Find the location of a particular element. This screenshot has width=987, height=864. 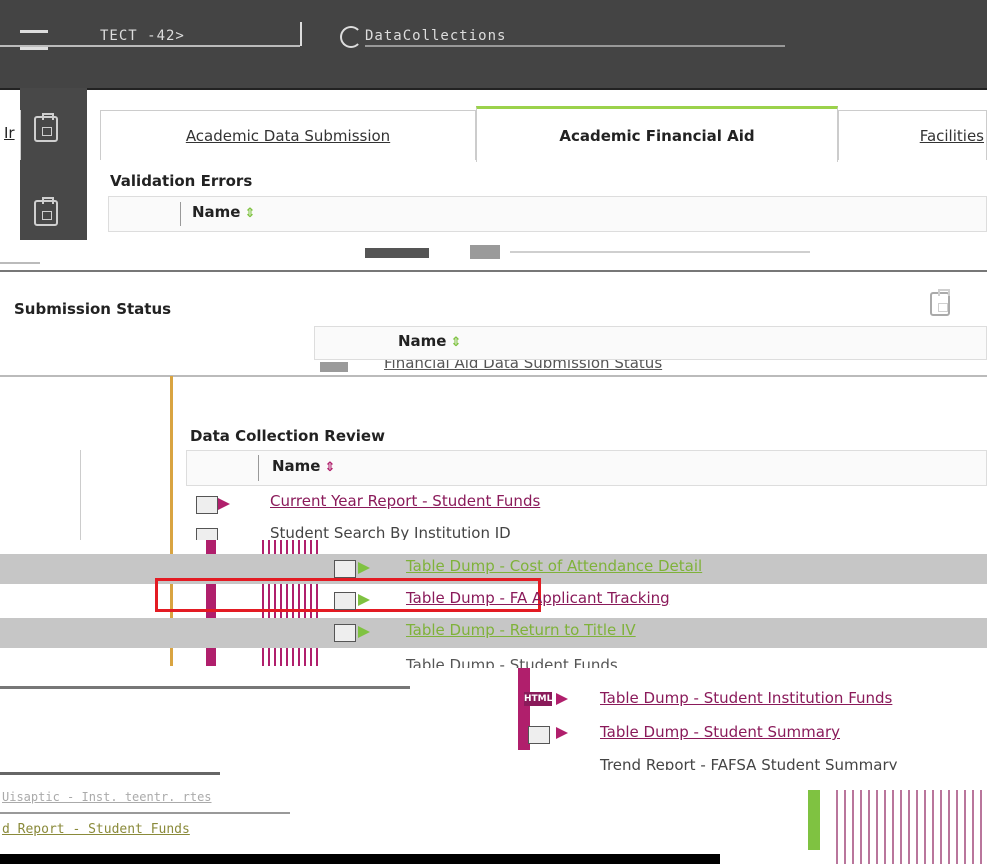

html-report-icon: HTML is located at coordinates (538, 699).